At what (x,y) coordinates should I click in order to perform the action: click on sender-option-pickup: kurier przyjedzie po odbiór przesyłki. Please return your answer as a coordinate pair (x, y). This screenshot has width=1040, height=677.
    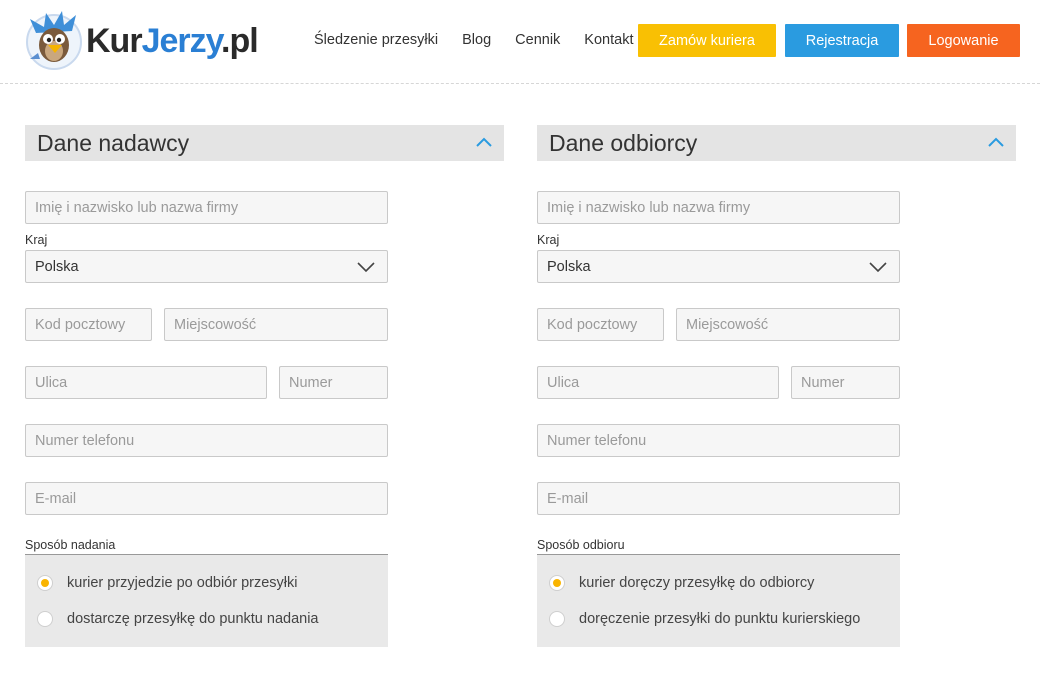
    Looking at the image, I should click on (167, 583).